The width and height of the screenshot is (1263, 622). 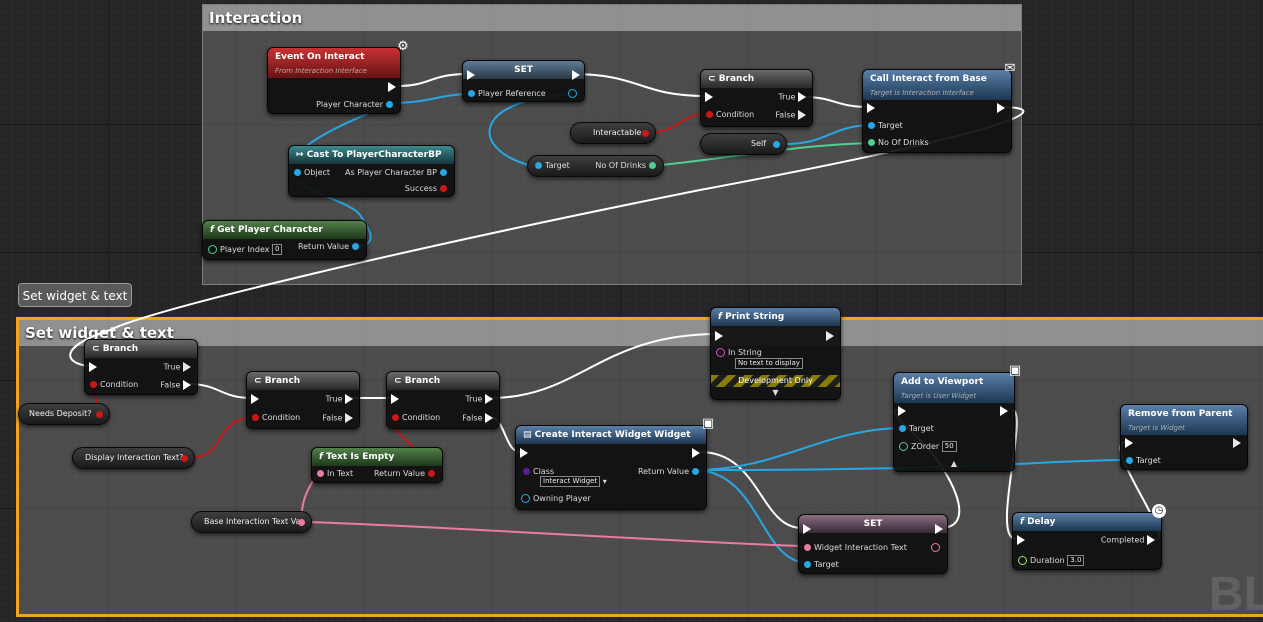 I want to click on success-pin: Success, so click(x=427, y=189).